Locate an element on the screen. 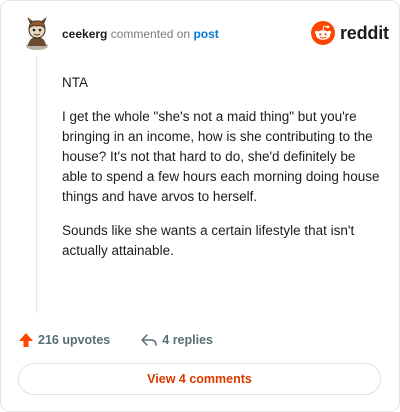 Image resolution: width=400 pixels, height=412 pixels. upvote-button: 216 upvotes is located at coordinates (64, 340).